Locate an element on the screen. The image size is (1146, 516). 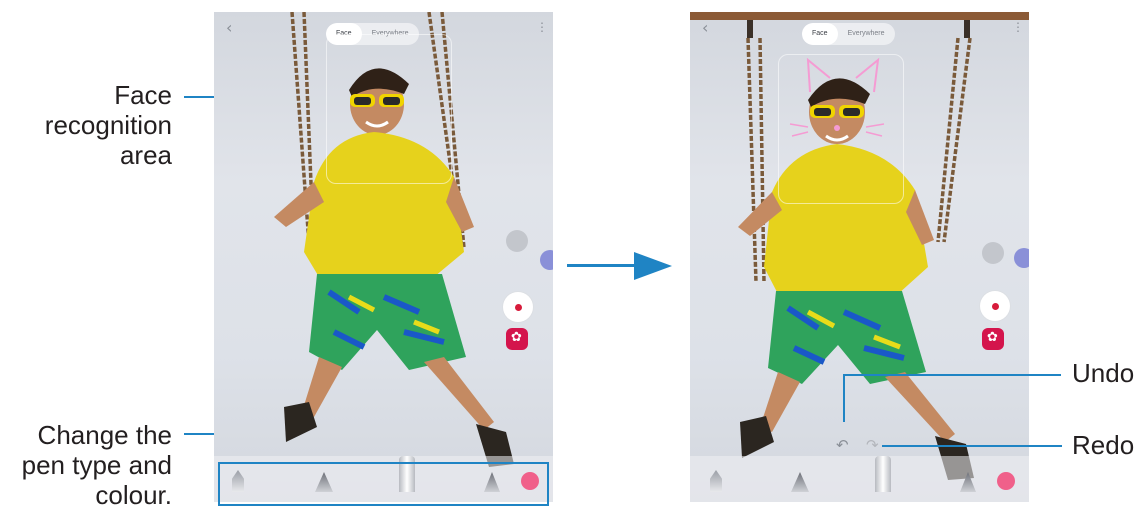
label-line-3: colour. is located at coordinates (133, 495).